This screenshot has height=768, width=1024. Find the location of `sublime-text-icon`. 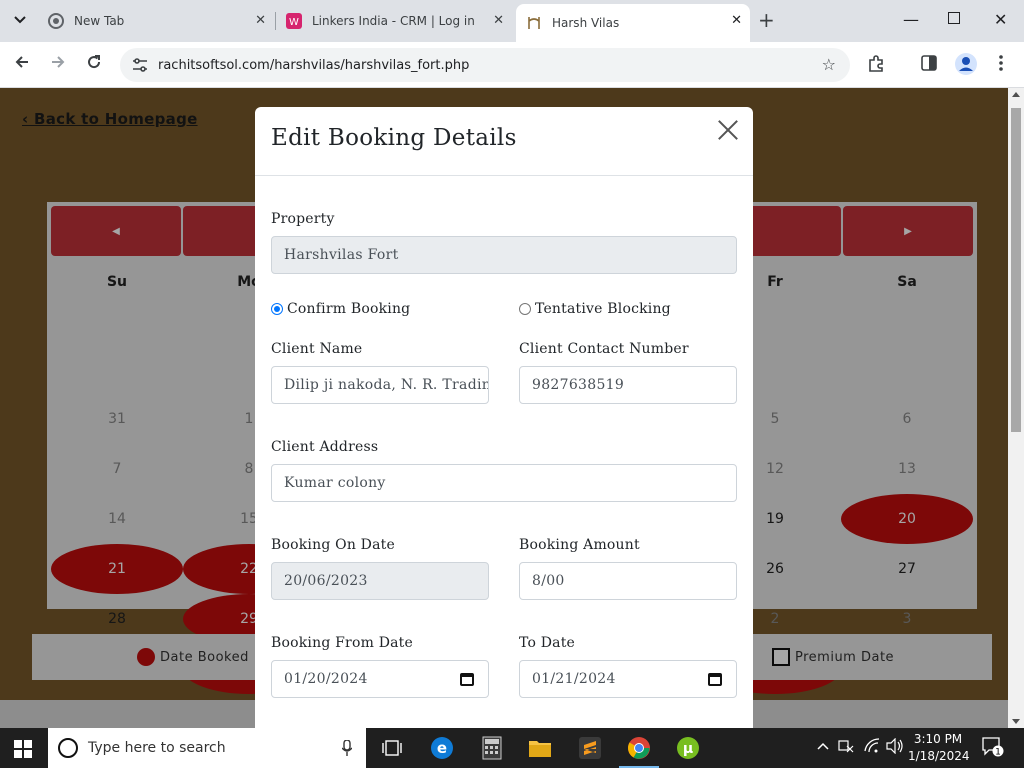

sublime-text-icon is located at coordinates (590, 748).